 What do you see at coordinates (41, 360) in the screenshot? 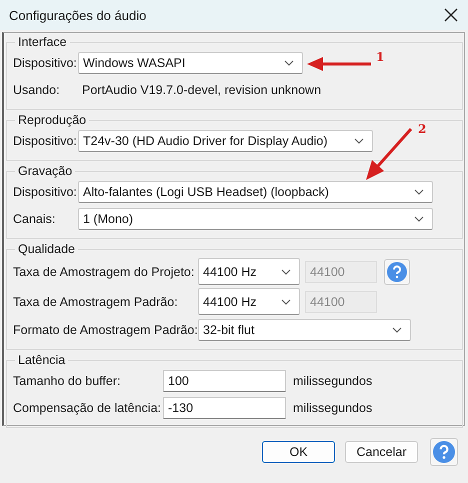
I see `group-title: Latência` at bounding box center [41, 360].